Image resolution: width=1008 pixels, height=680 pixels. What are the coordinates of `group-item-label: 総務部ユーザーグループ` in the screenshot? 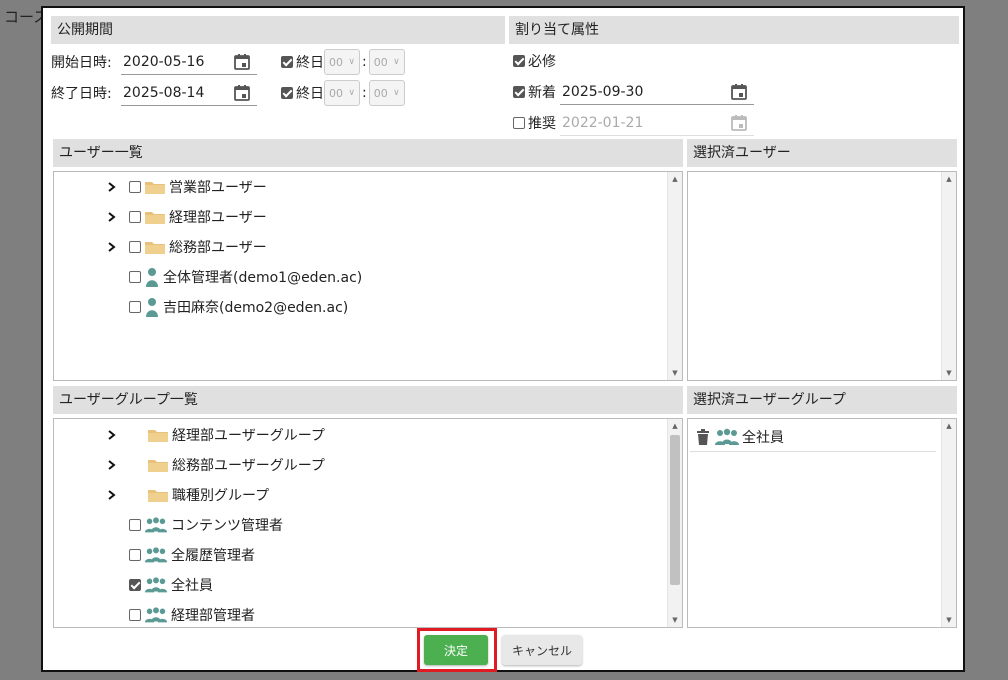 It's located at (248, 466).